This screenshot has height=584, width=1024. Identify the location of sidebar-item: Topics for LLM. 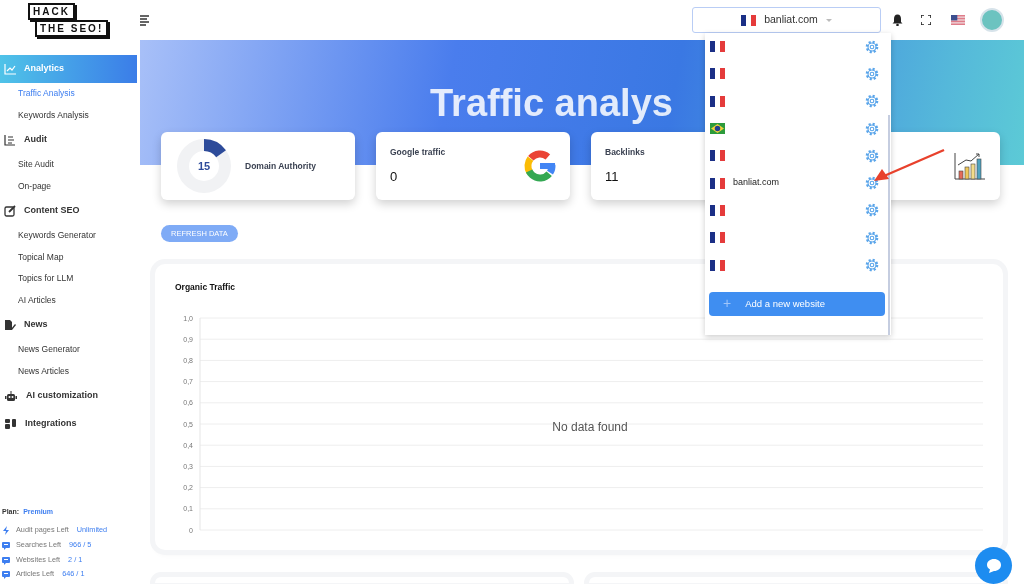
(70, 279).